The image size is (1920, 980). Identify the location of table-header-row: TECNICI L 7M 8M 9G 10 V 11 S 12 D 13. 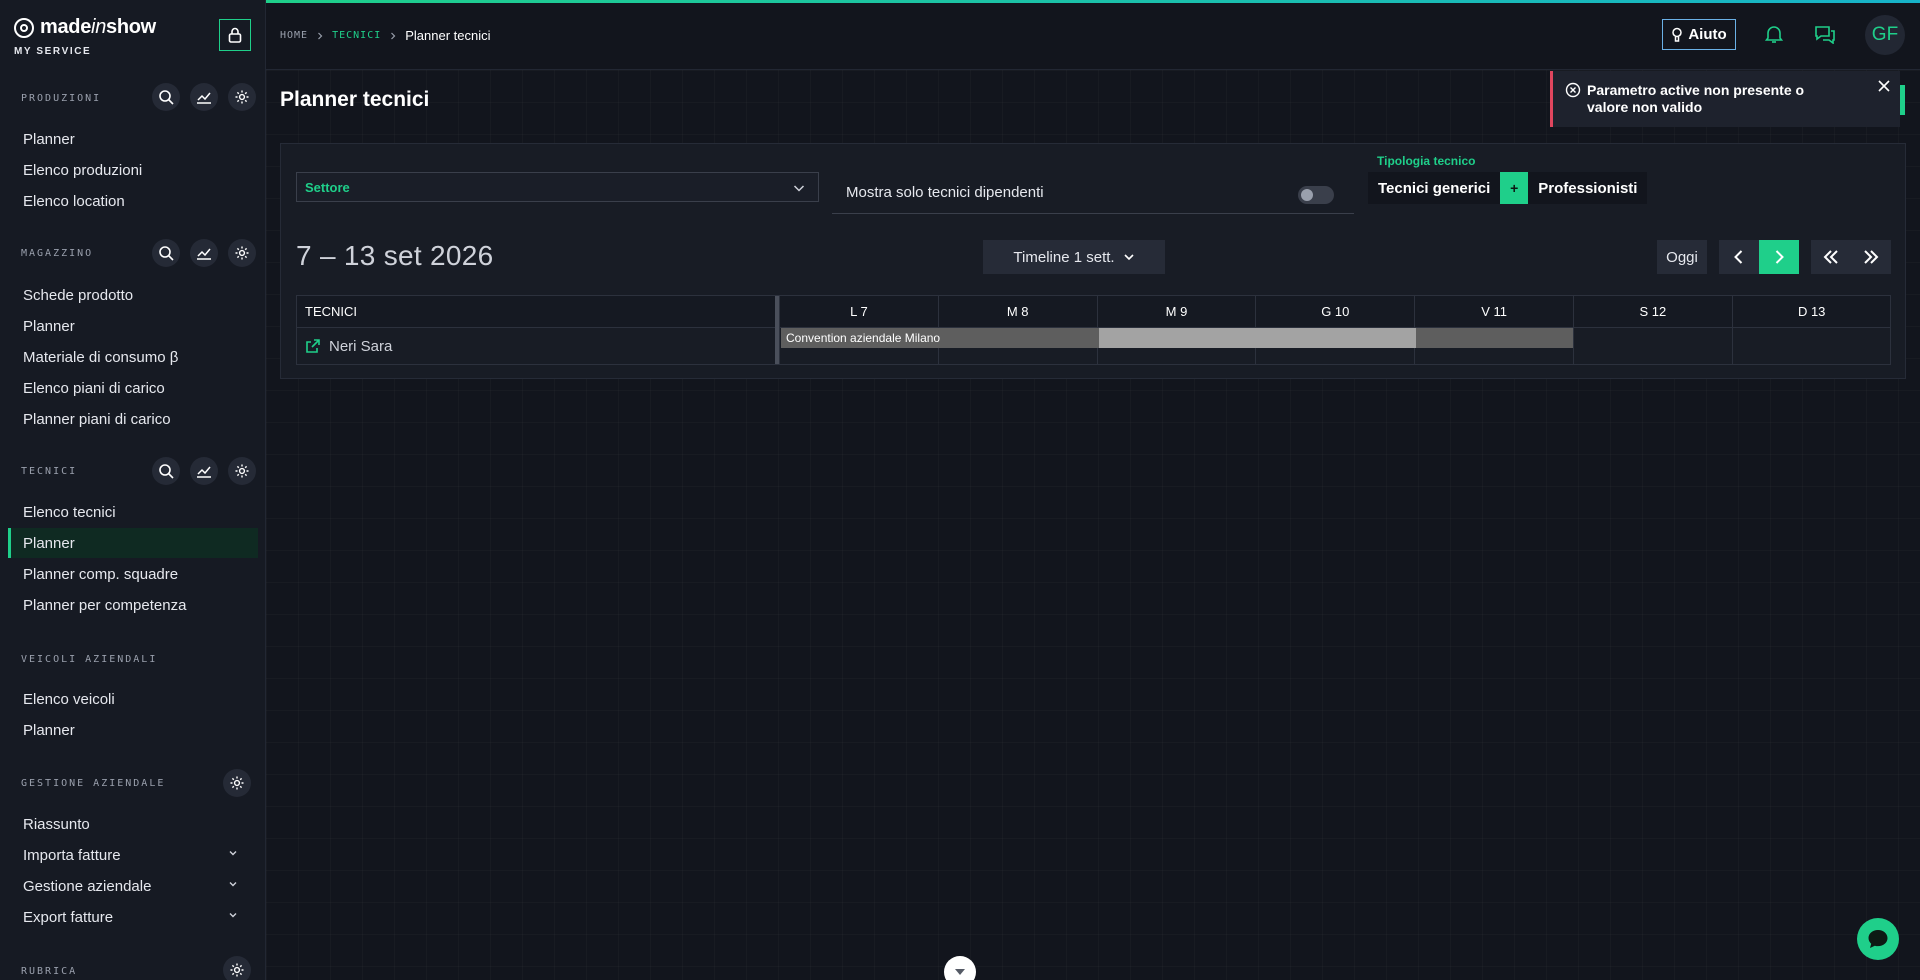
(1093, 312).